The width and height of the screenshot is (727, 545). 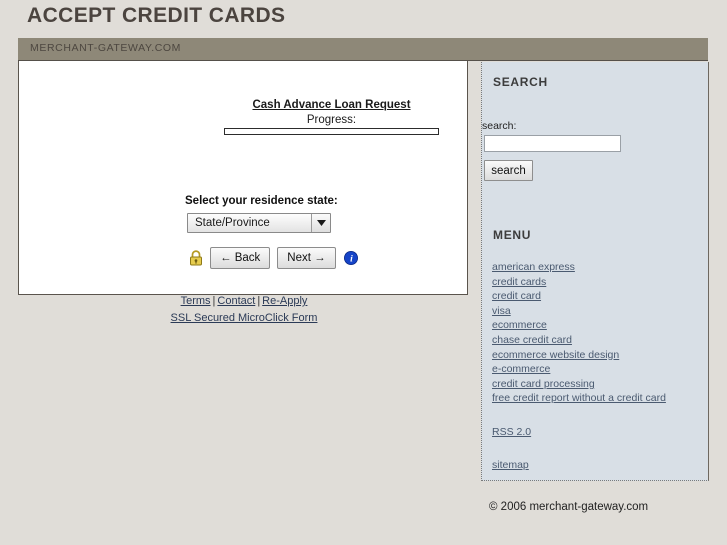 What do you see at coordinates (499, 126) in the screenshot?
I see `search-label: search:` at bounding box center [499, 126].